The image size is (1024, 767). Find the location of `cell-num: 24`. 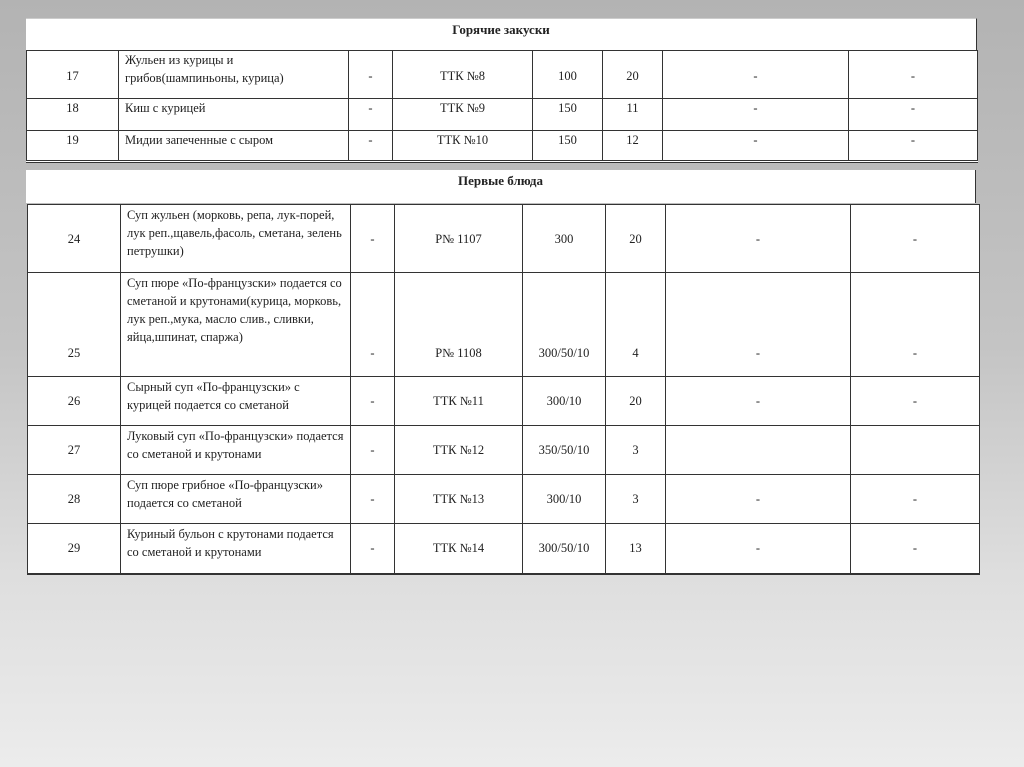

cell-num: 24 is located at coordinates (74, 238).